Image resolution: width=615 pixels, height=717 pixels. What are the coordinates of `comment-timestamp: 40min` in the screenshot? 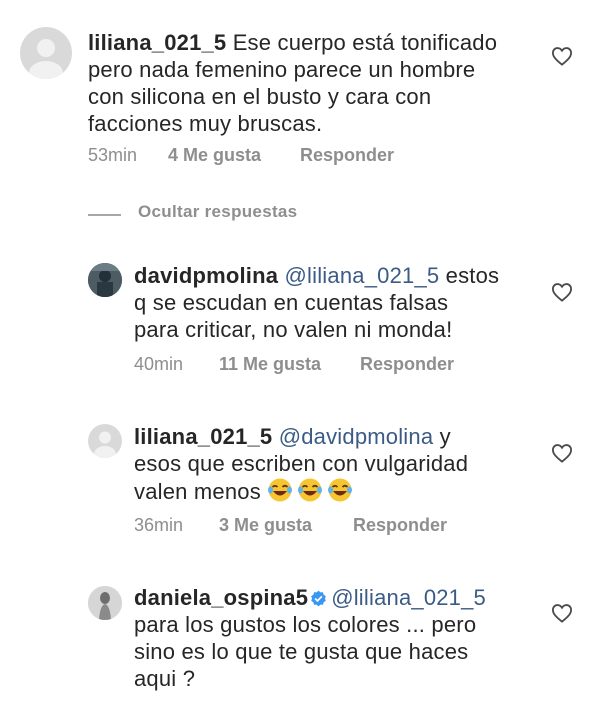 It's located at (159, 364).